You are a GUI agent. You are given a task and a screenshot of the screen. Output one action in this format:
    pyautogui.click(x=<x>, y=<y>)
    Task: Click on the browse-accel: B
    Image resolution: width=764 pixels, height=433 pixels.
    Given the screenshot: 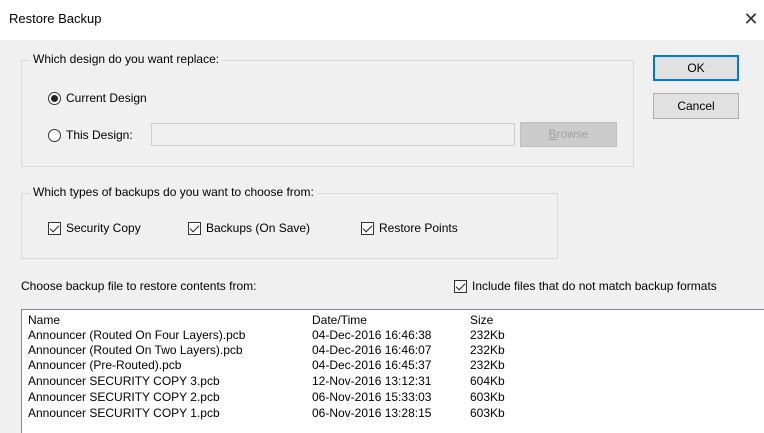 What is the action you would take?
    pyautogui.click(x=552, y=134)
    